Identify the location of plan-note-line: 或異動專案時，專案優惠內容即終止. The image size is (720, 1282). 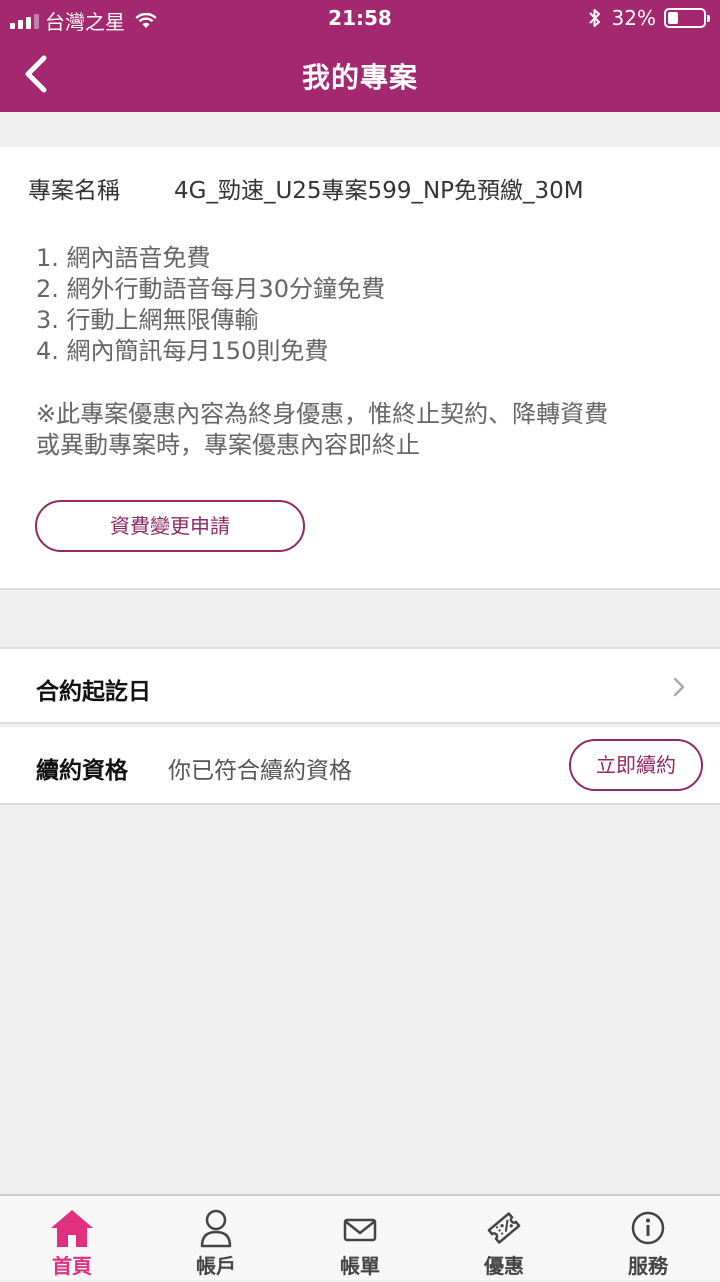
(228, 445).